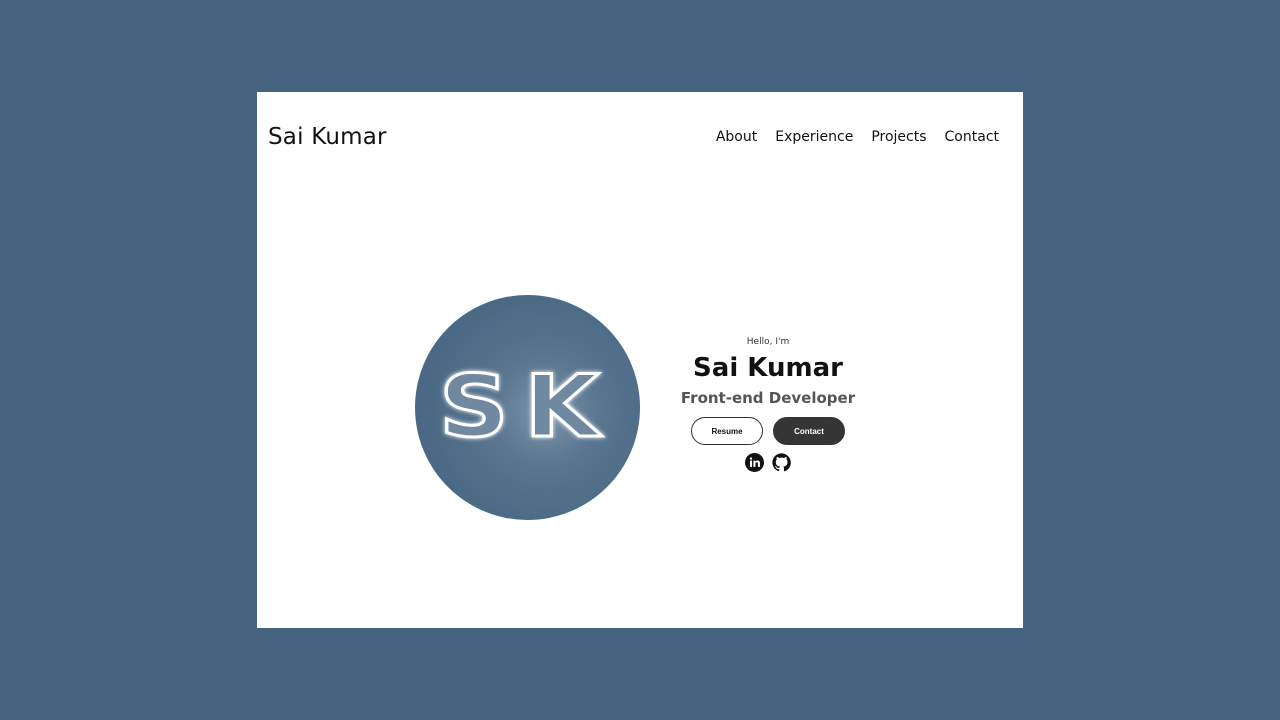 The width and height of the screenshot is (1280, 720). What do you see at coordinates (754, 462) in the screenshot?
I see `linkedin-icon` at bounding box center [754, 462].